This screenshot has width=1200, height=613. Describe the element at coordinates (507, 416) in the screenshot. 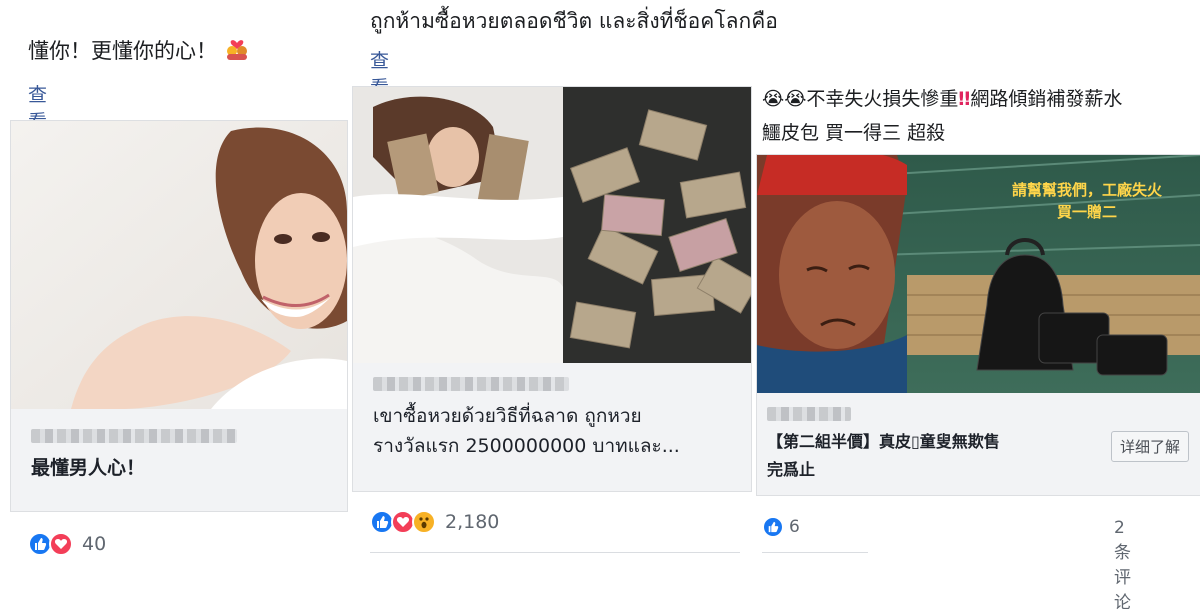

I see `card-title-line1: เขาซื้อหวยด้วยวิธีที่ฉลาด ถูกหวย` at that location.